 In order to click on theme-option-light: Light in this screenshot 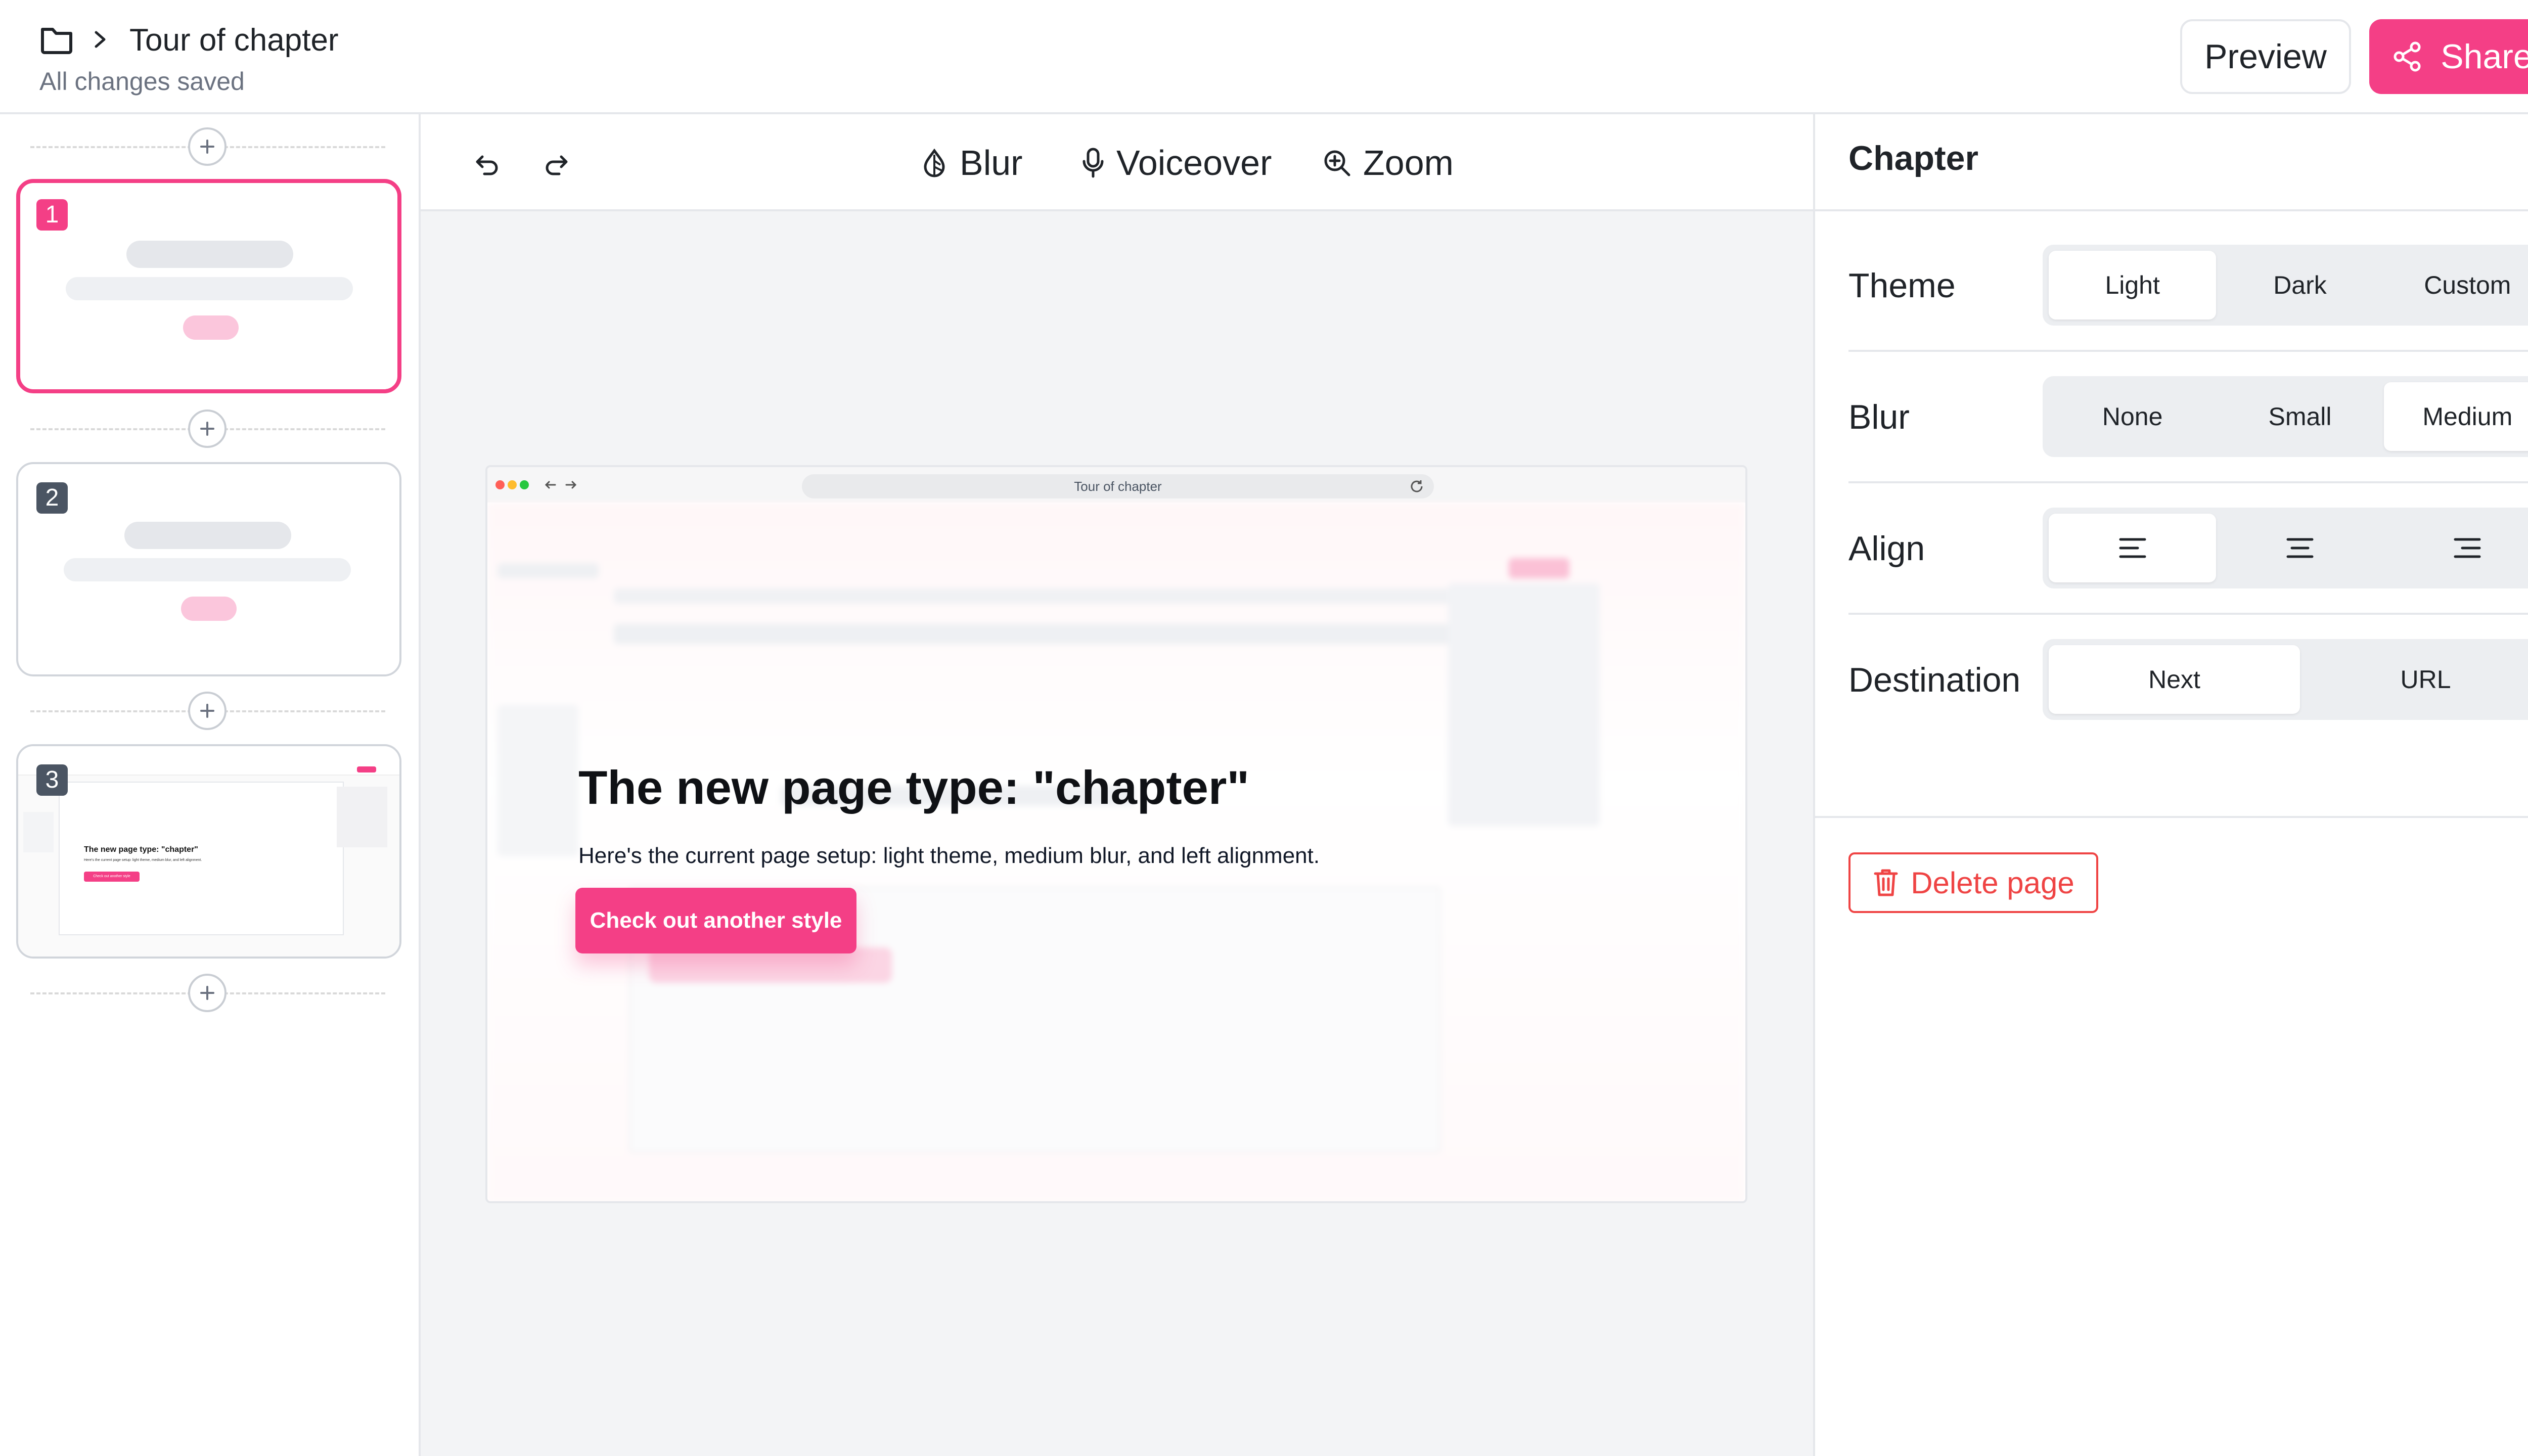, I will do `click(2133, 285)`.